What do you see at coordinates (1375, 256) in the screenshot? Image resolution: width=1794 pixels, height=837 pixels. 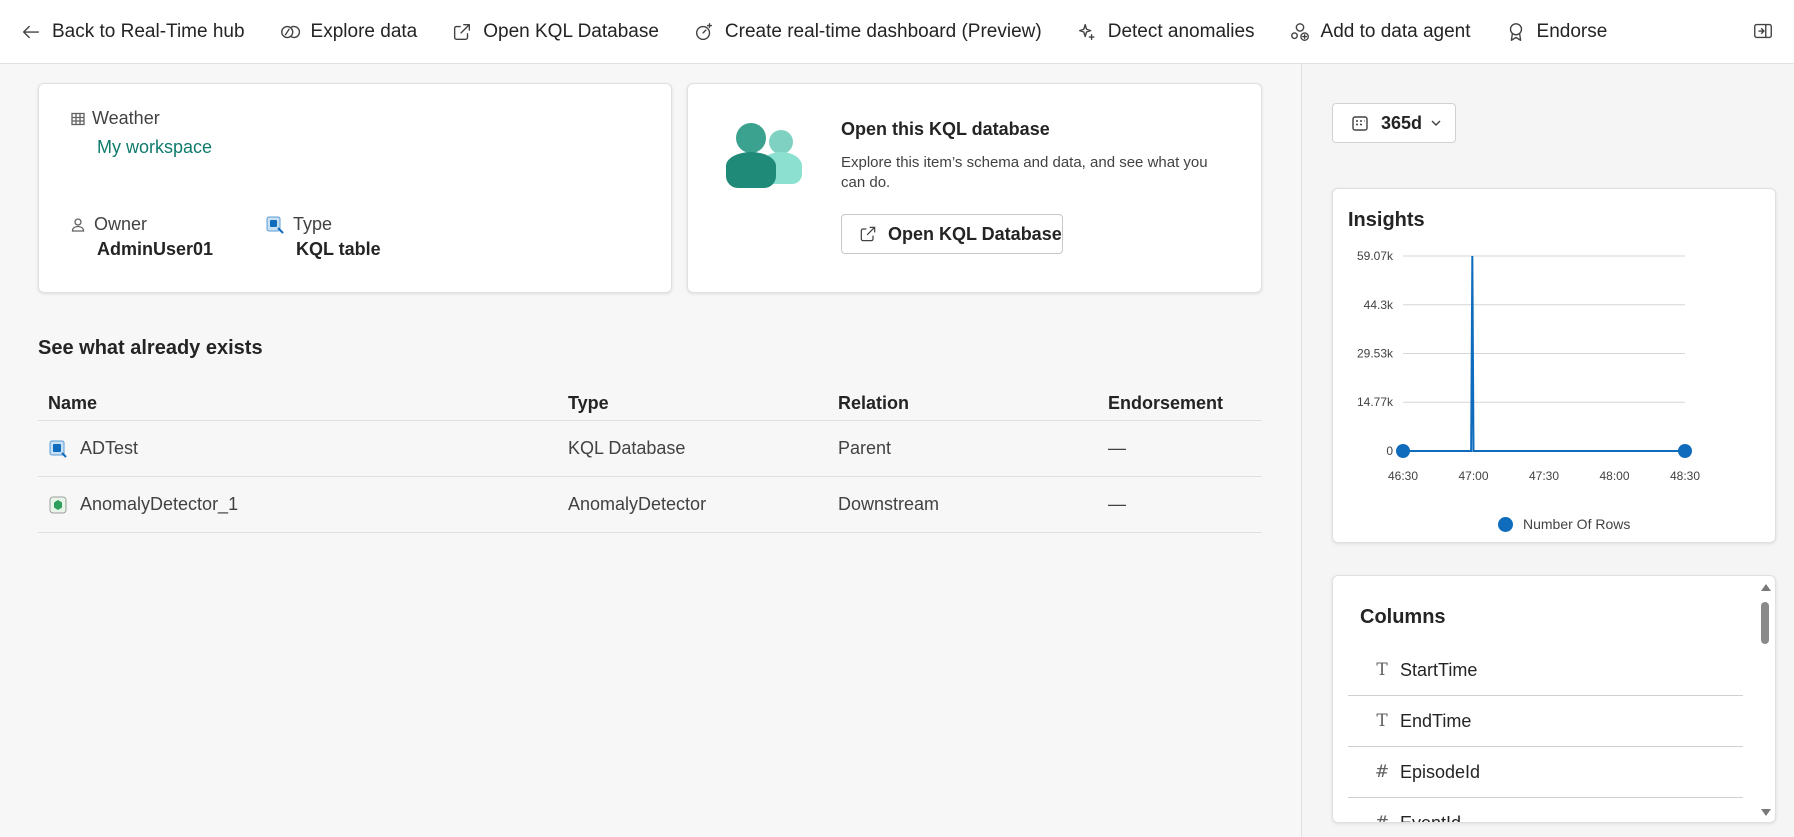 I see `y-tick-label: 59.07k` at bounding box center [1375, 256].